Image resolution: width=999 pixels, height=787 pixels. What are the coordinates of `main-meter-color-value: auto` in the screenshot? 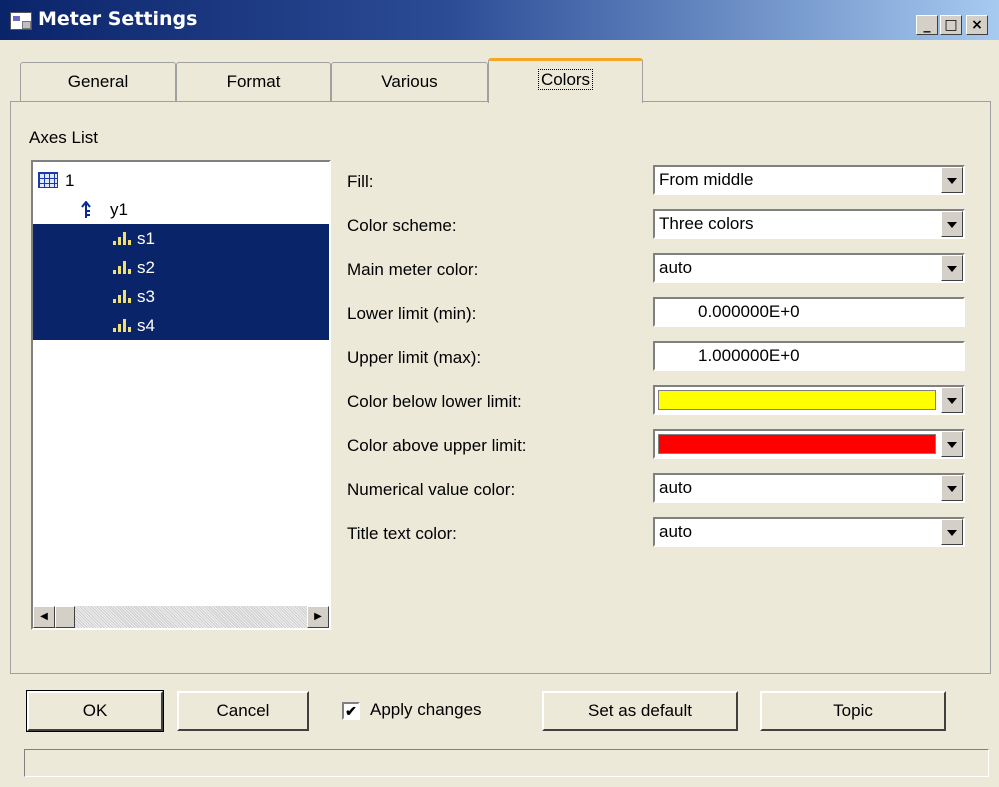 It's located at (676, 267).